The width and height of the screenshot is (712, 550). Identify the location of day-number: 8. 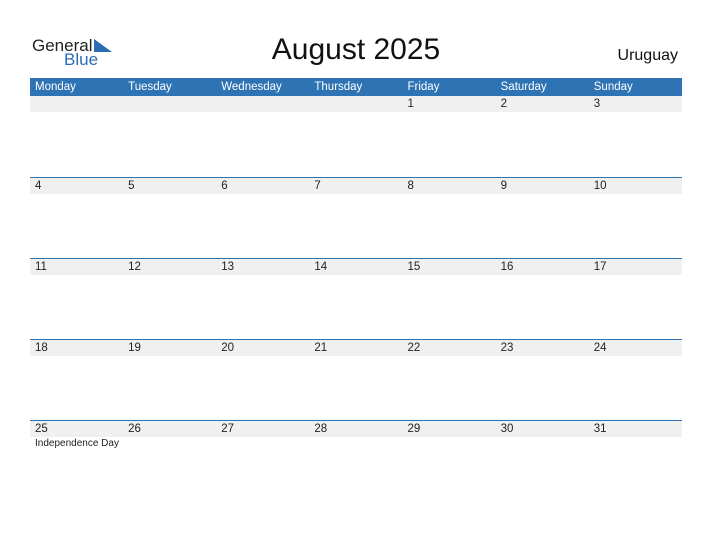
(410, 186).